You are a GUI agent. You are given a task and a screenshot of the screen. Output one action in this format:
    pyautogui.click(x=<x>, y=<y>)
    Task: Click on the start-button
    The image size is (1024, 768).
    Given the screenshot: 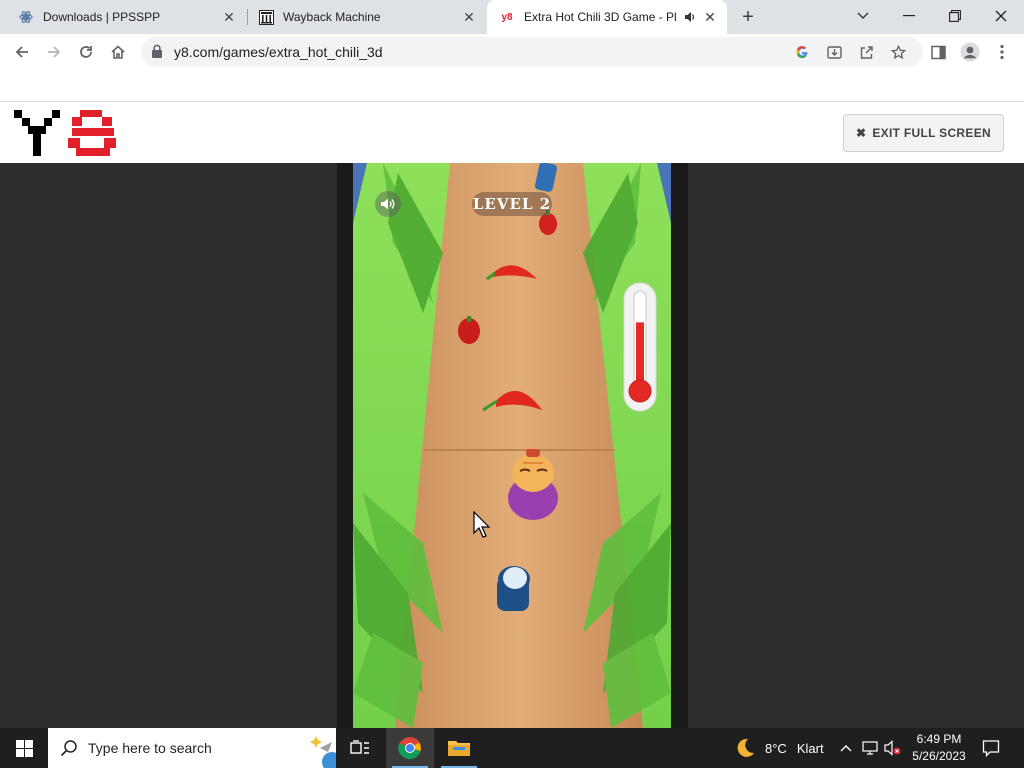 What is the action you would take?
    pyautogui.click(x=24, y=748)
    